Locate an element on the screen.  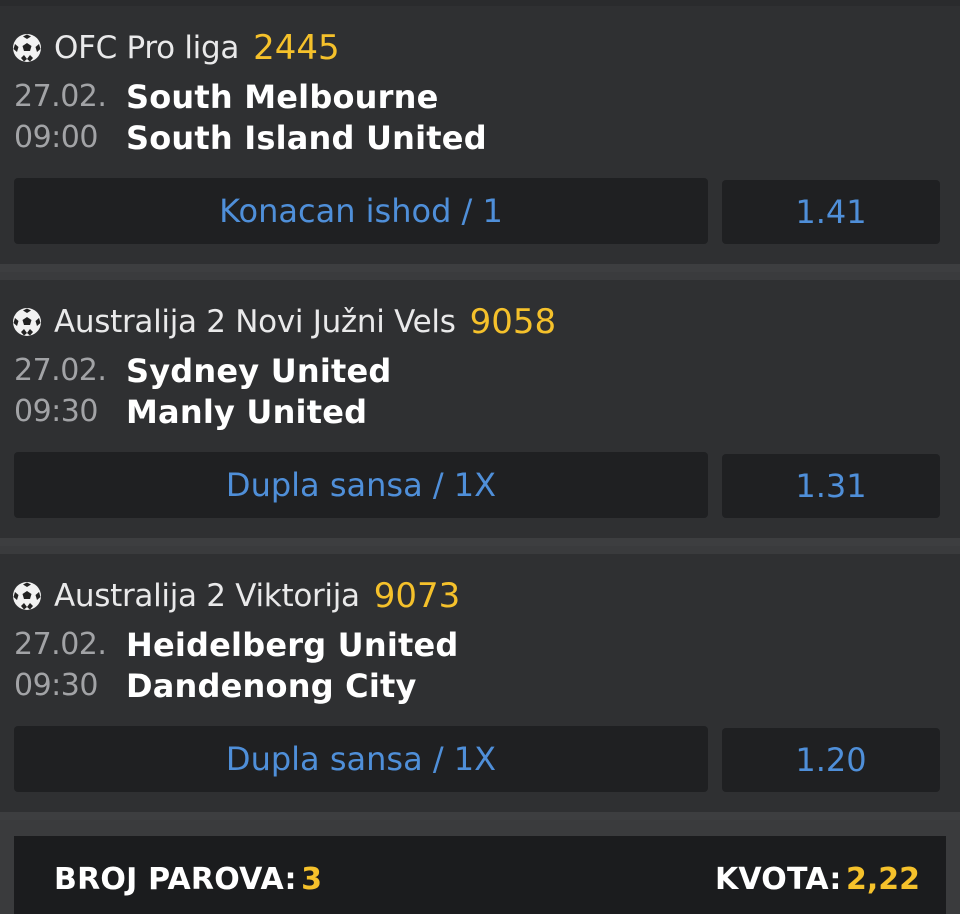
league-row: Australija 2 Novi Južni Vels 9058 is located at coordinates (284, 322).